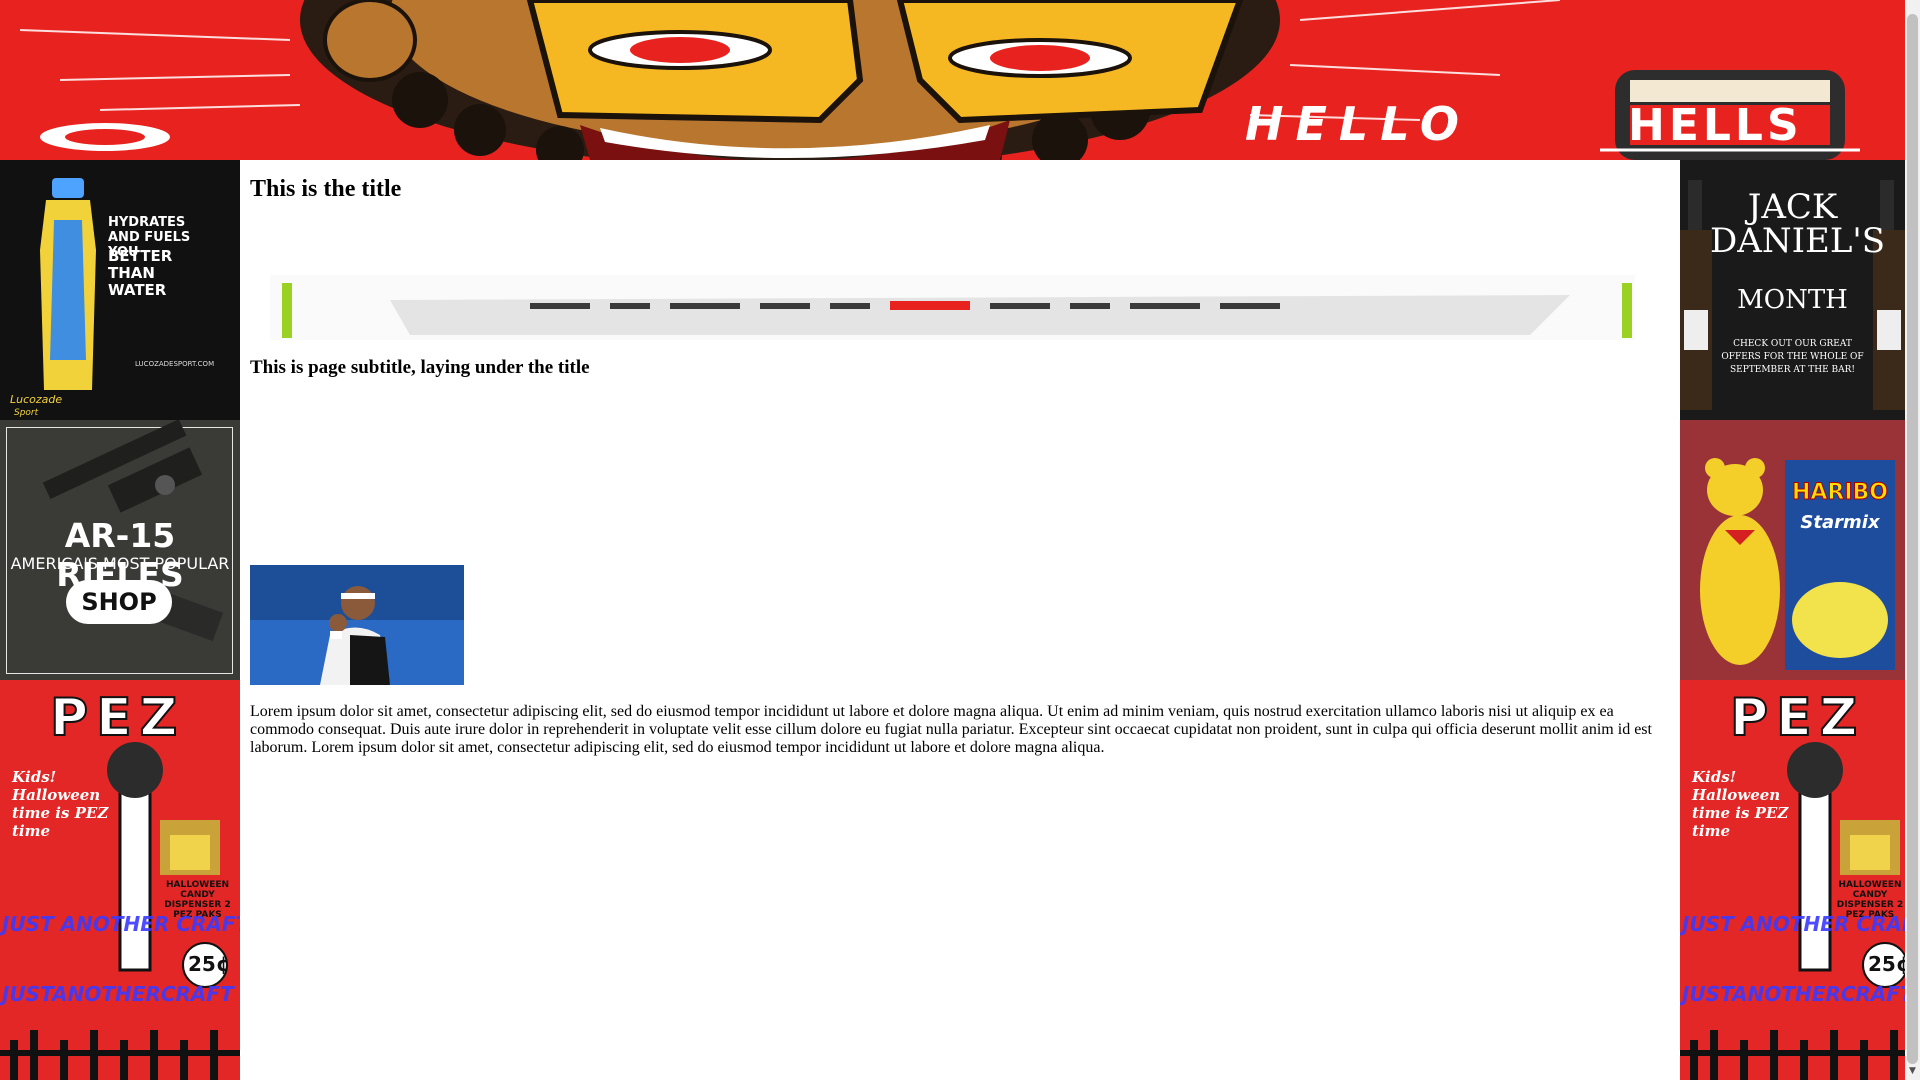 This screenshot has width=1920, height=1080. I want to click on pez-watermark-2-left: JUSTANOTHERCRAFT SHOP 2017, so click(121, 994).